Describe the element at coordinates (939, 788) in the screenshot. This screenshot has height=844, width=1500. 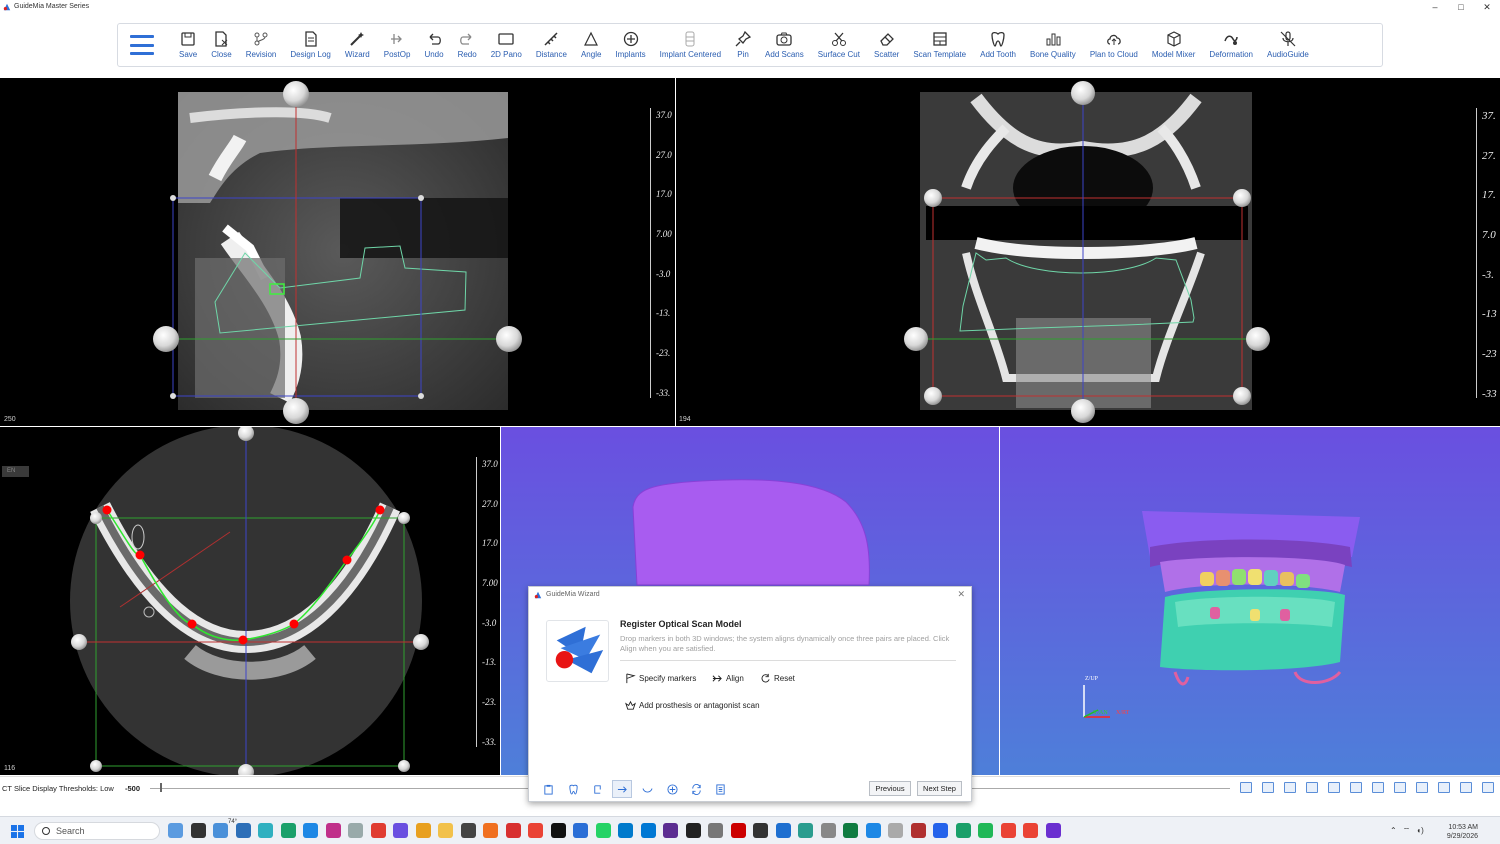
I see `next-step-button: Next Step` at that location.